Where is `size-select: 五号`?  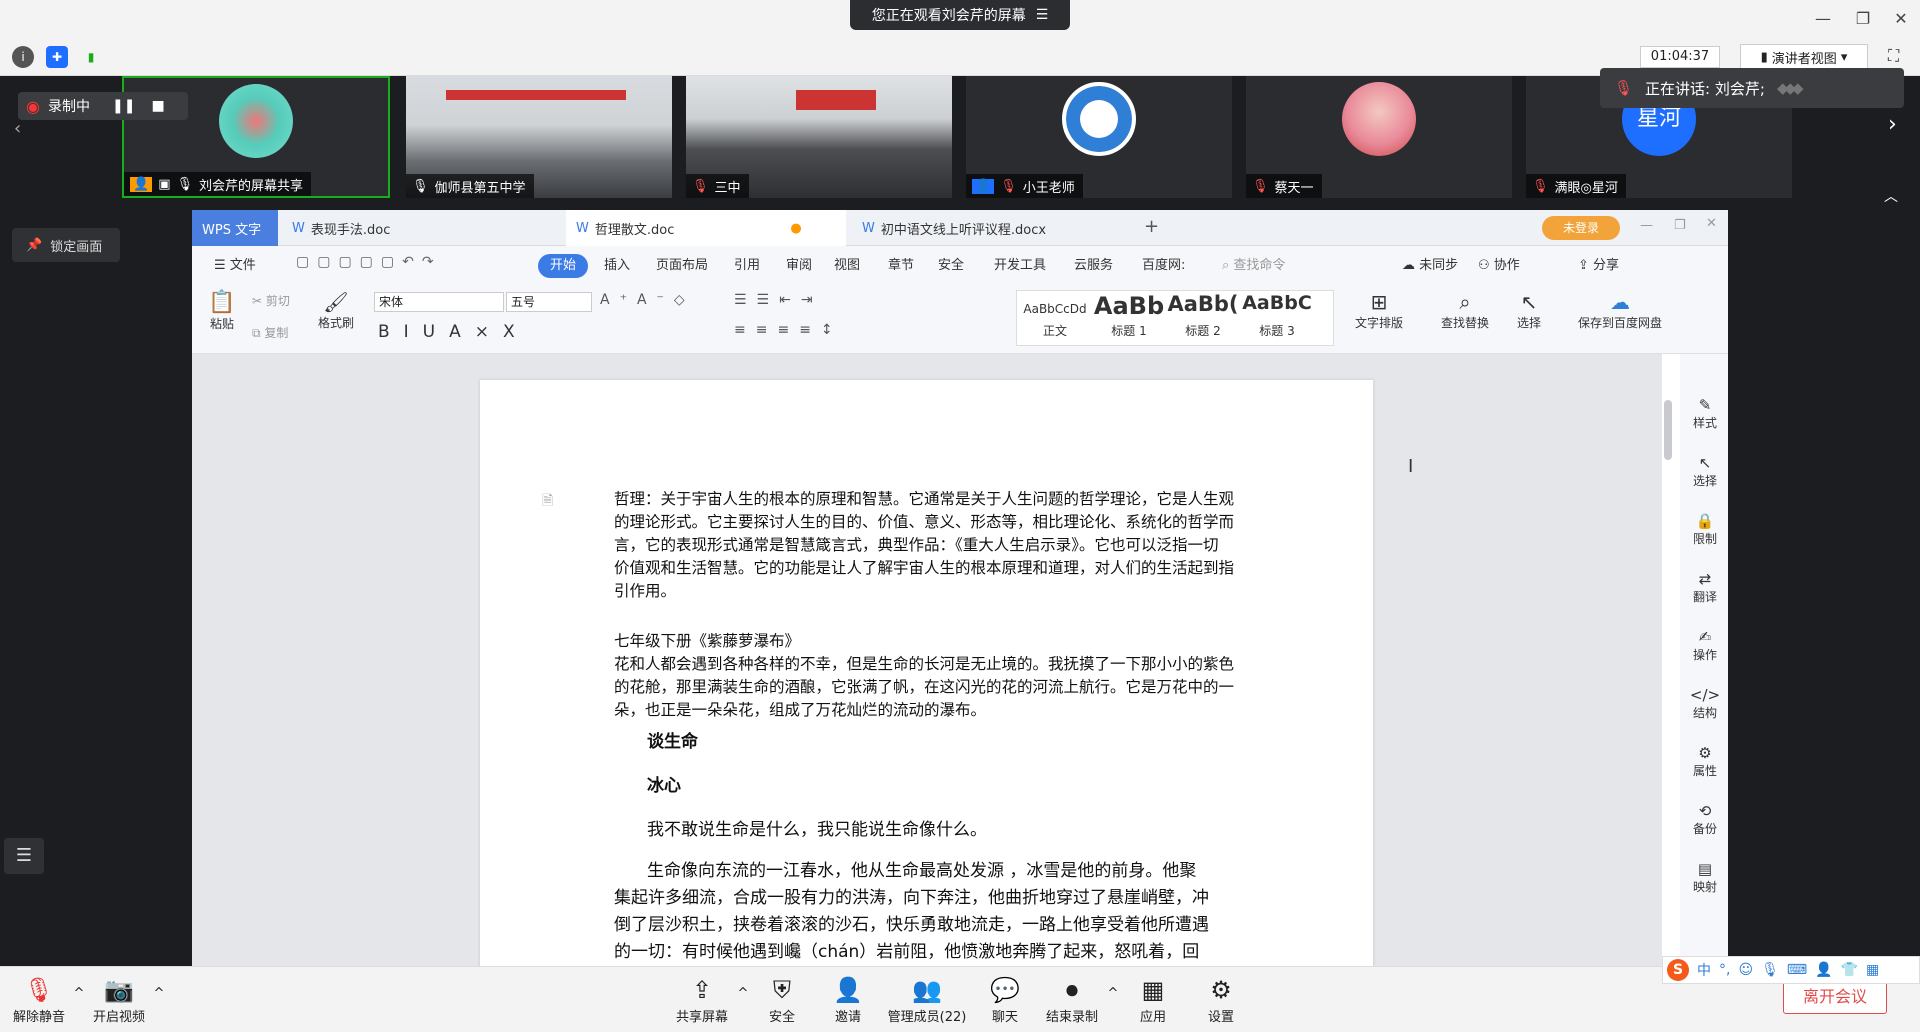
size-select: 五号 is located at coordinates (549, 302).